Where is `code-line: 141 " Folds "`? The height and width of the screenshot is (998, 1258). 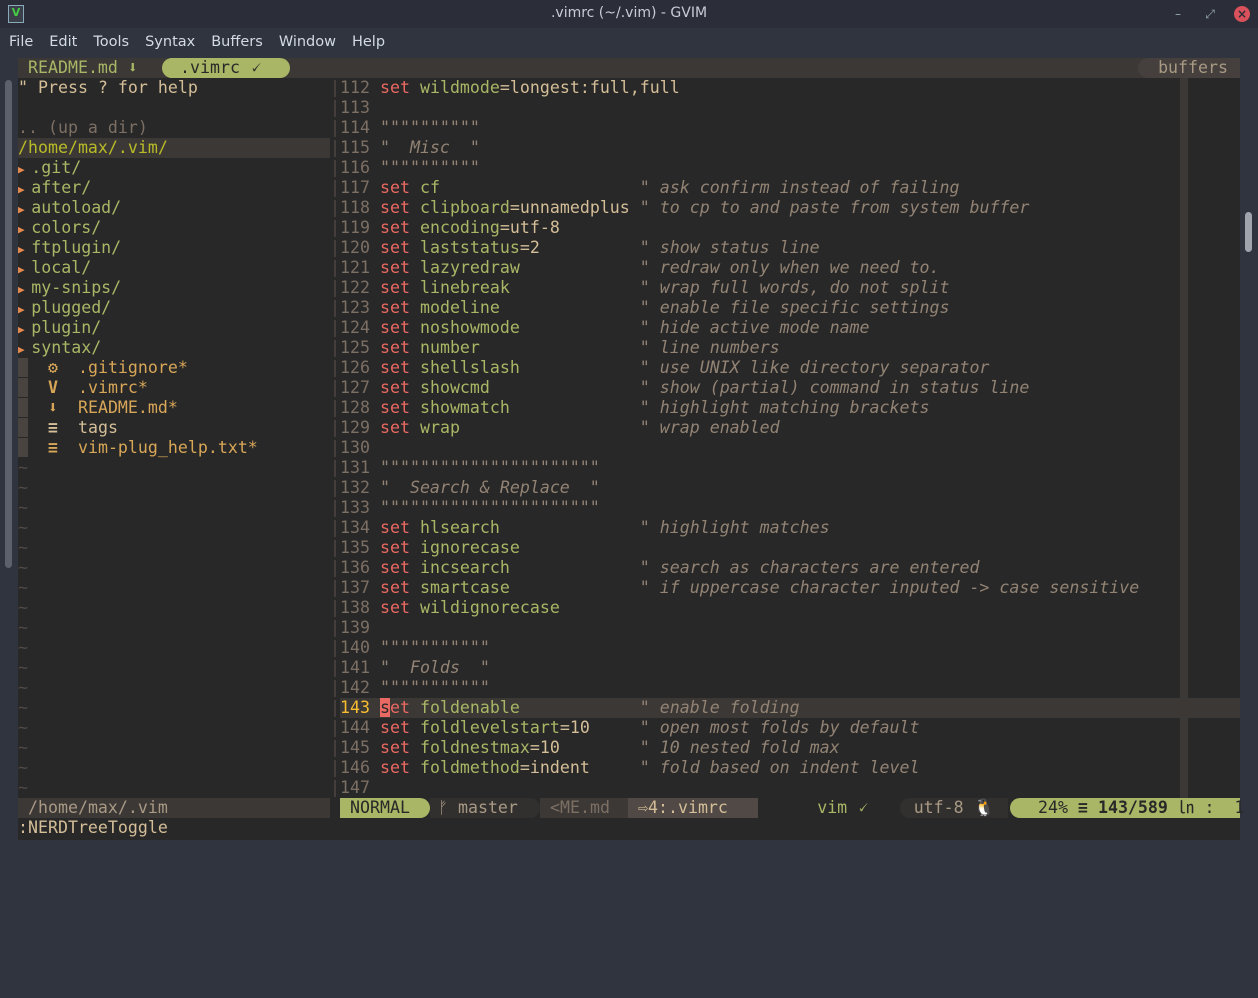
code-line: 141 " Folds " is located at coordinates (790, 668).